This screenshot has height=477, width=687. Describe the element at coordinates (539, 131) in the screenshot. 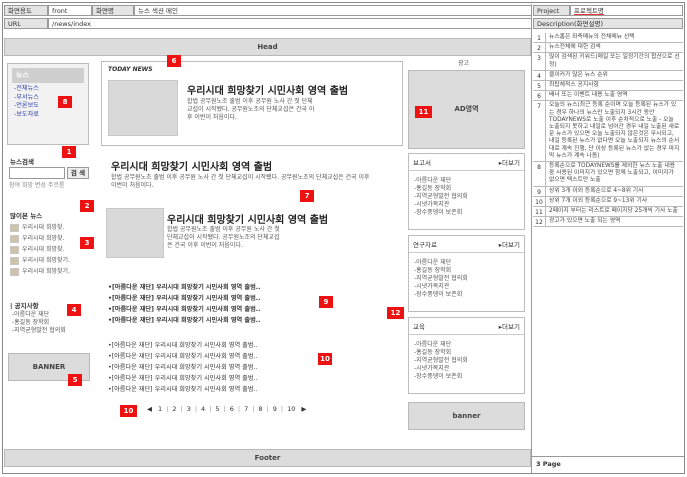

I see `row-number: 7` at that location.